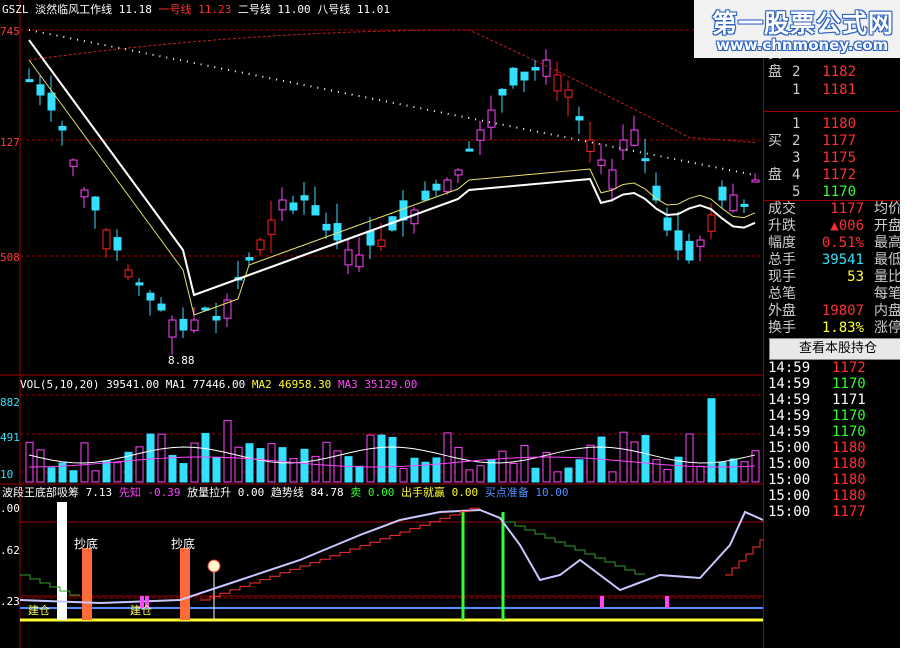  I want to click on quote-value: 19807, so click(842, 311).